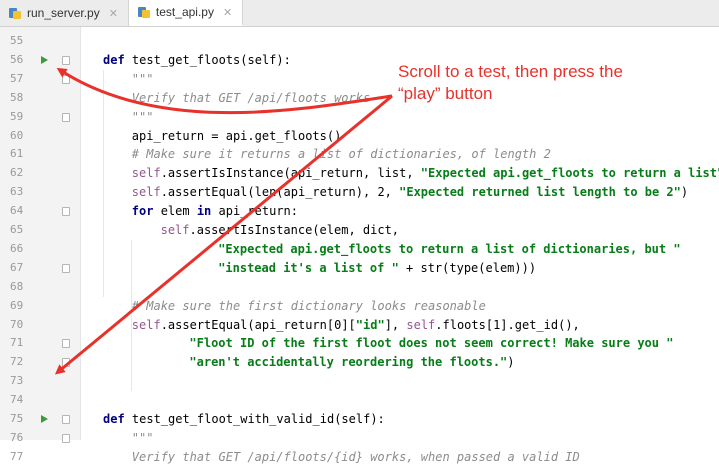 This screenshot has height=467, width=719. What do you see at coordinates (17, 456) in the screenshot?
I see `line-number: 77` at bounding box center [17, 456].